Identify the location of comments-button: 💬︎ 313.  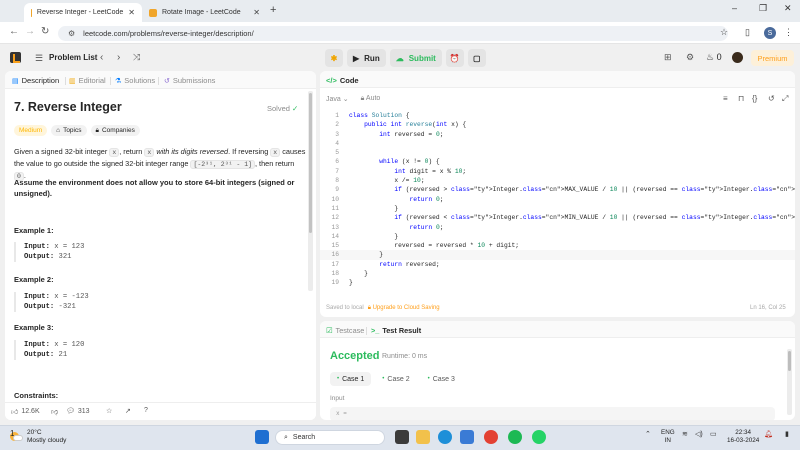
(78, 411).